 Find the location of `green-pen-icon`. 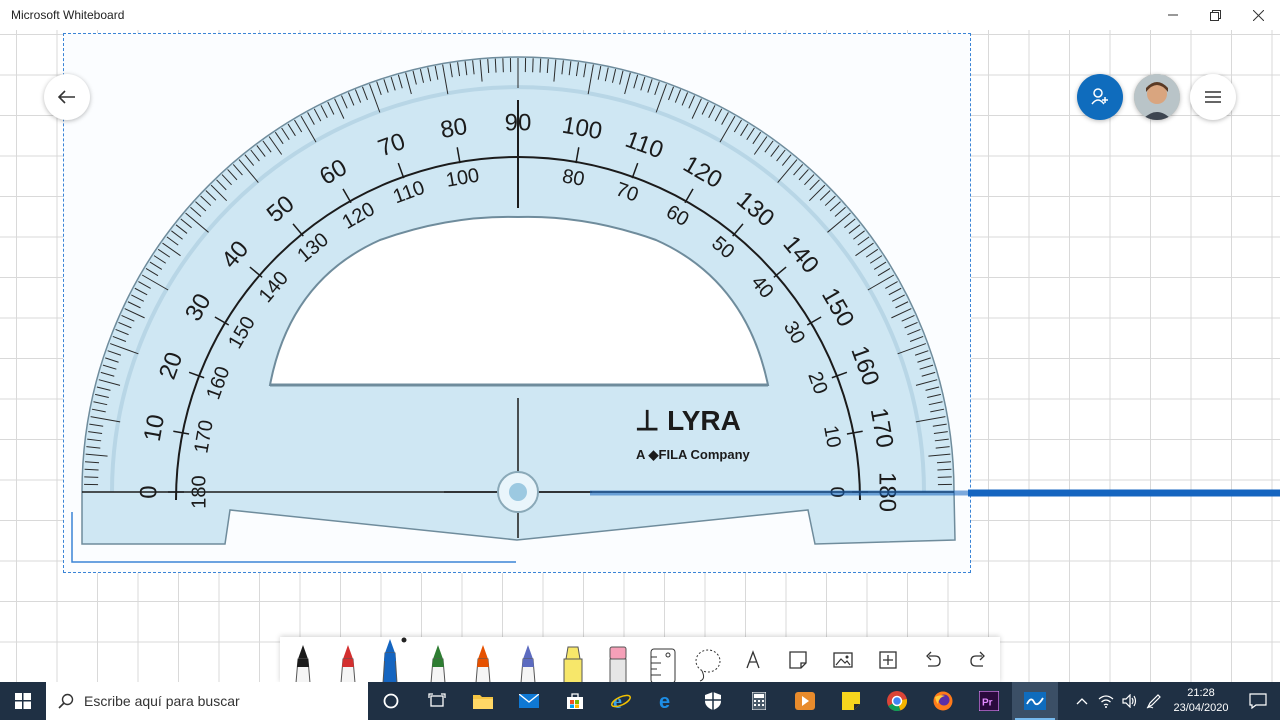

green-pen-icon is located at coordinates (437, 664).